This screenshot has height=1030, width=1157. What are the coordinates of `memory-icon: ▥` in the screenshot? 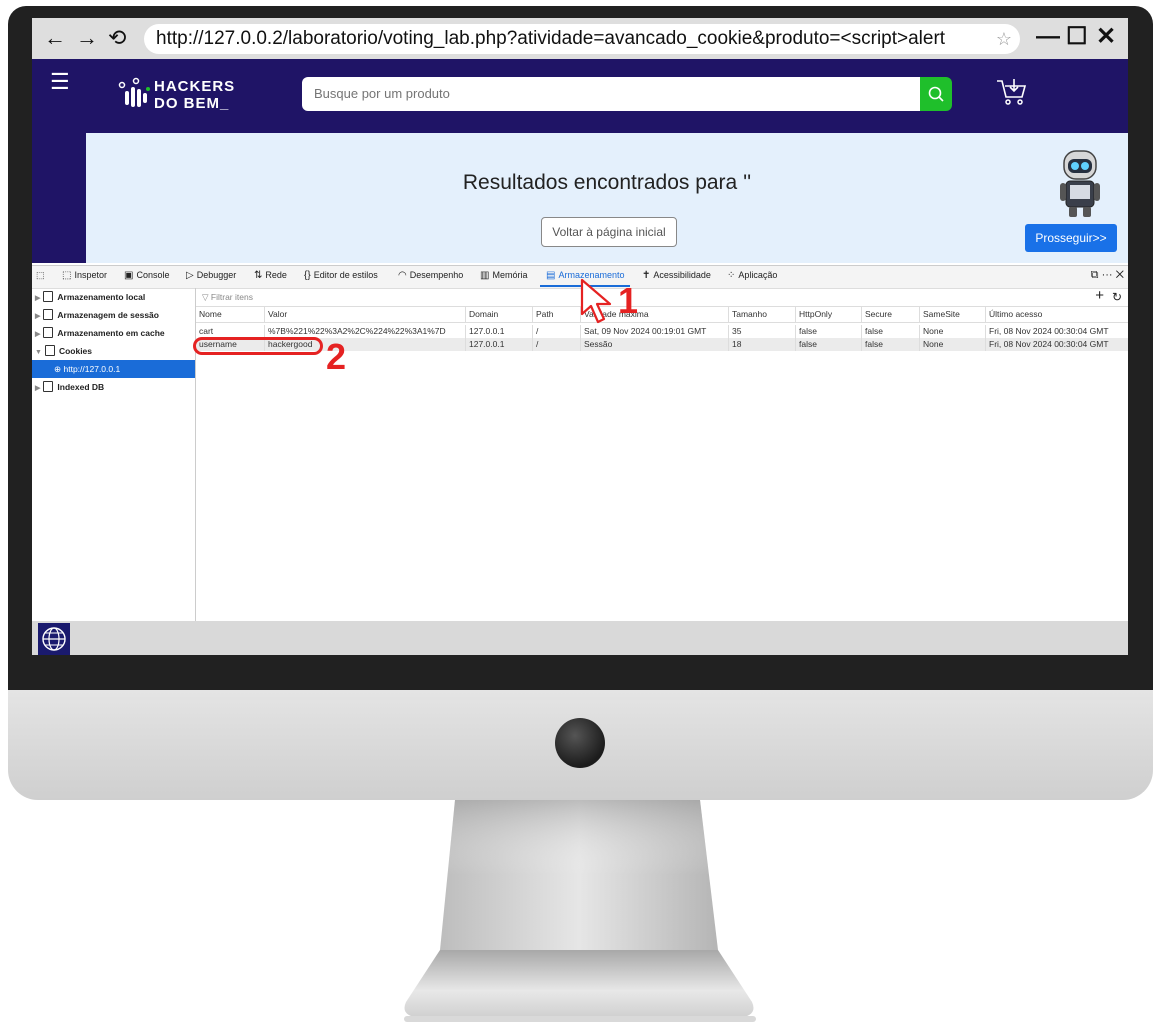 It's located at (485, 275).